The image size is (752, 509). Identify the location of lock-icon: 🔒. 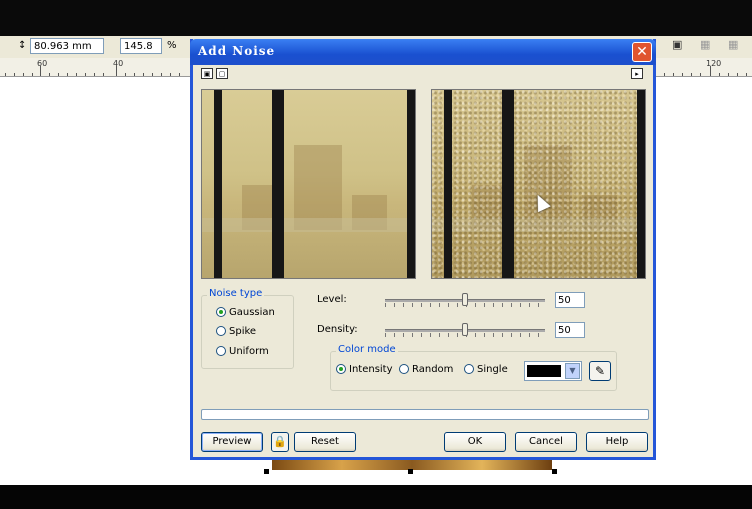
(280, 442).